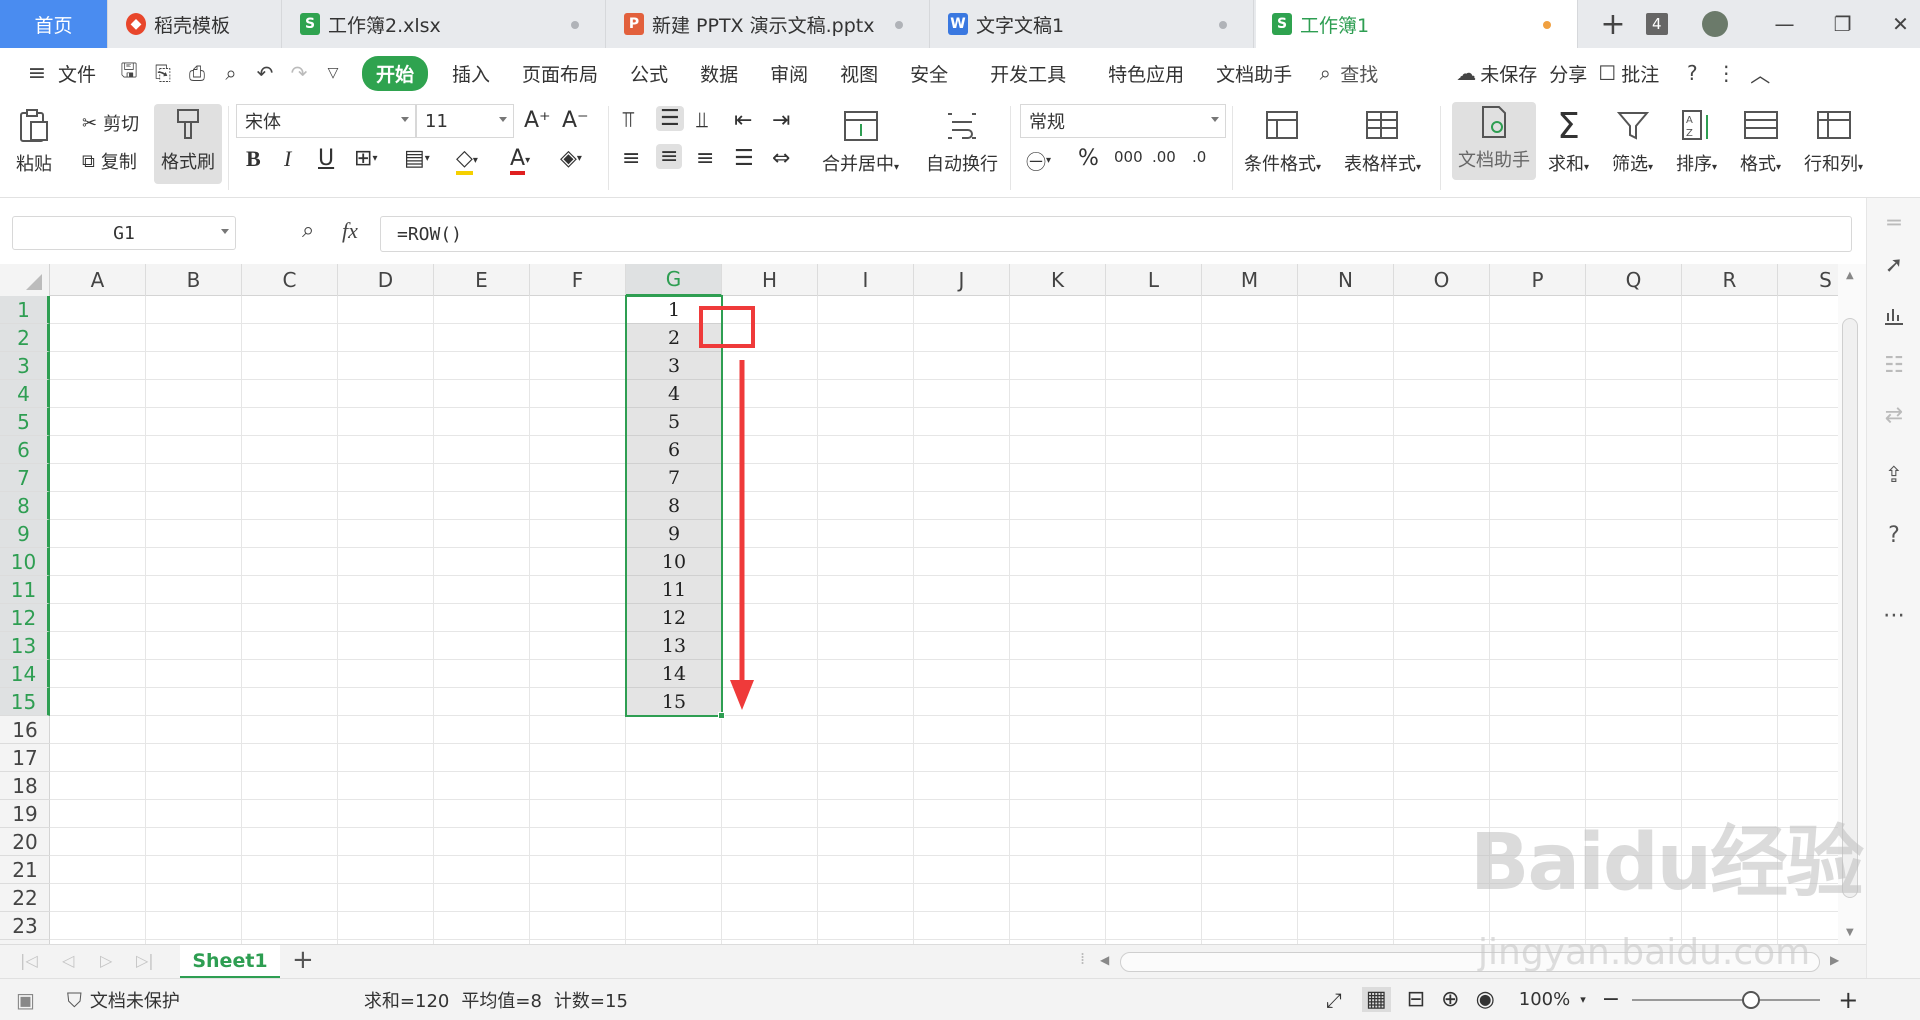 This screenshot has height=1020, width=1920. I want to click on percent-icon: %, so click(1088, 158).